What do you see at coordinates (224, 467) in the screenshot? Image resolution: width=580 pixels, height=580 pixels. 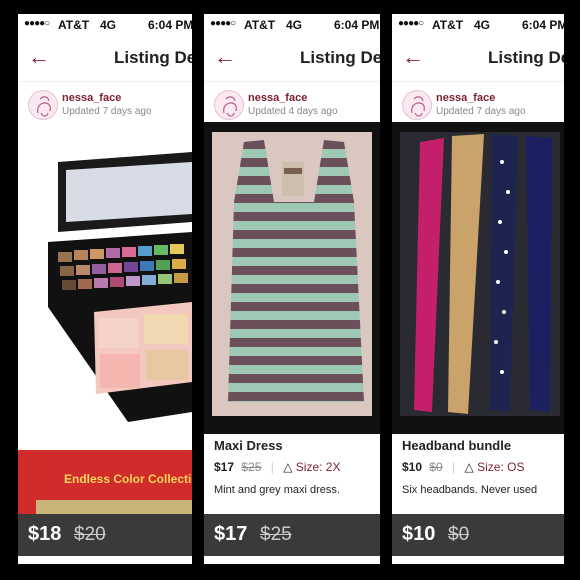 I see `listing-price: $17` at bounding box center [224, 467].